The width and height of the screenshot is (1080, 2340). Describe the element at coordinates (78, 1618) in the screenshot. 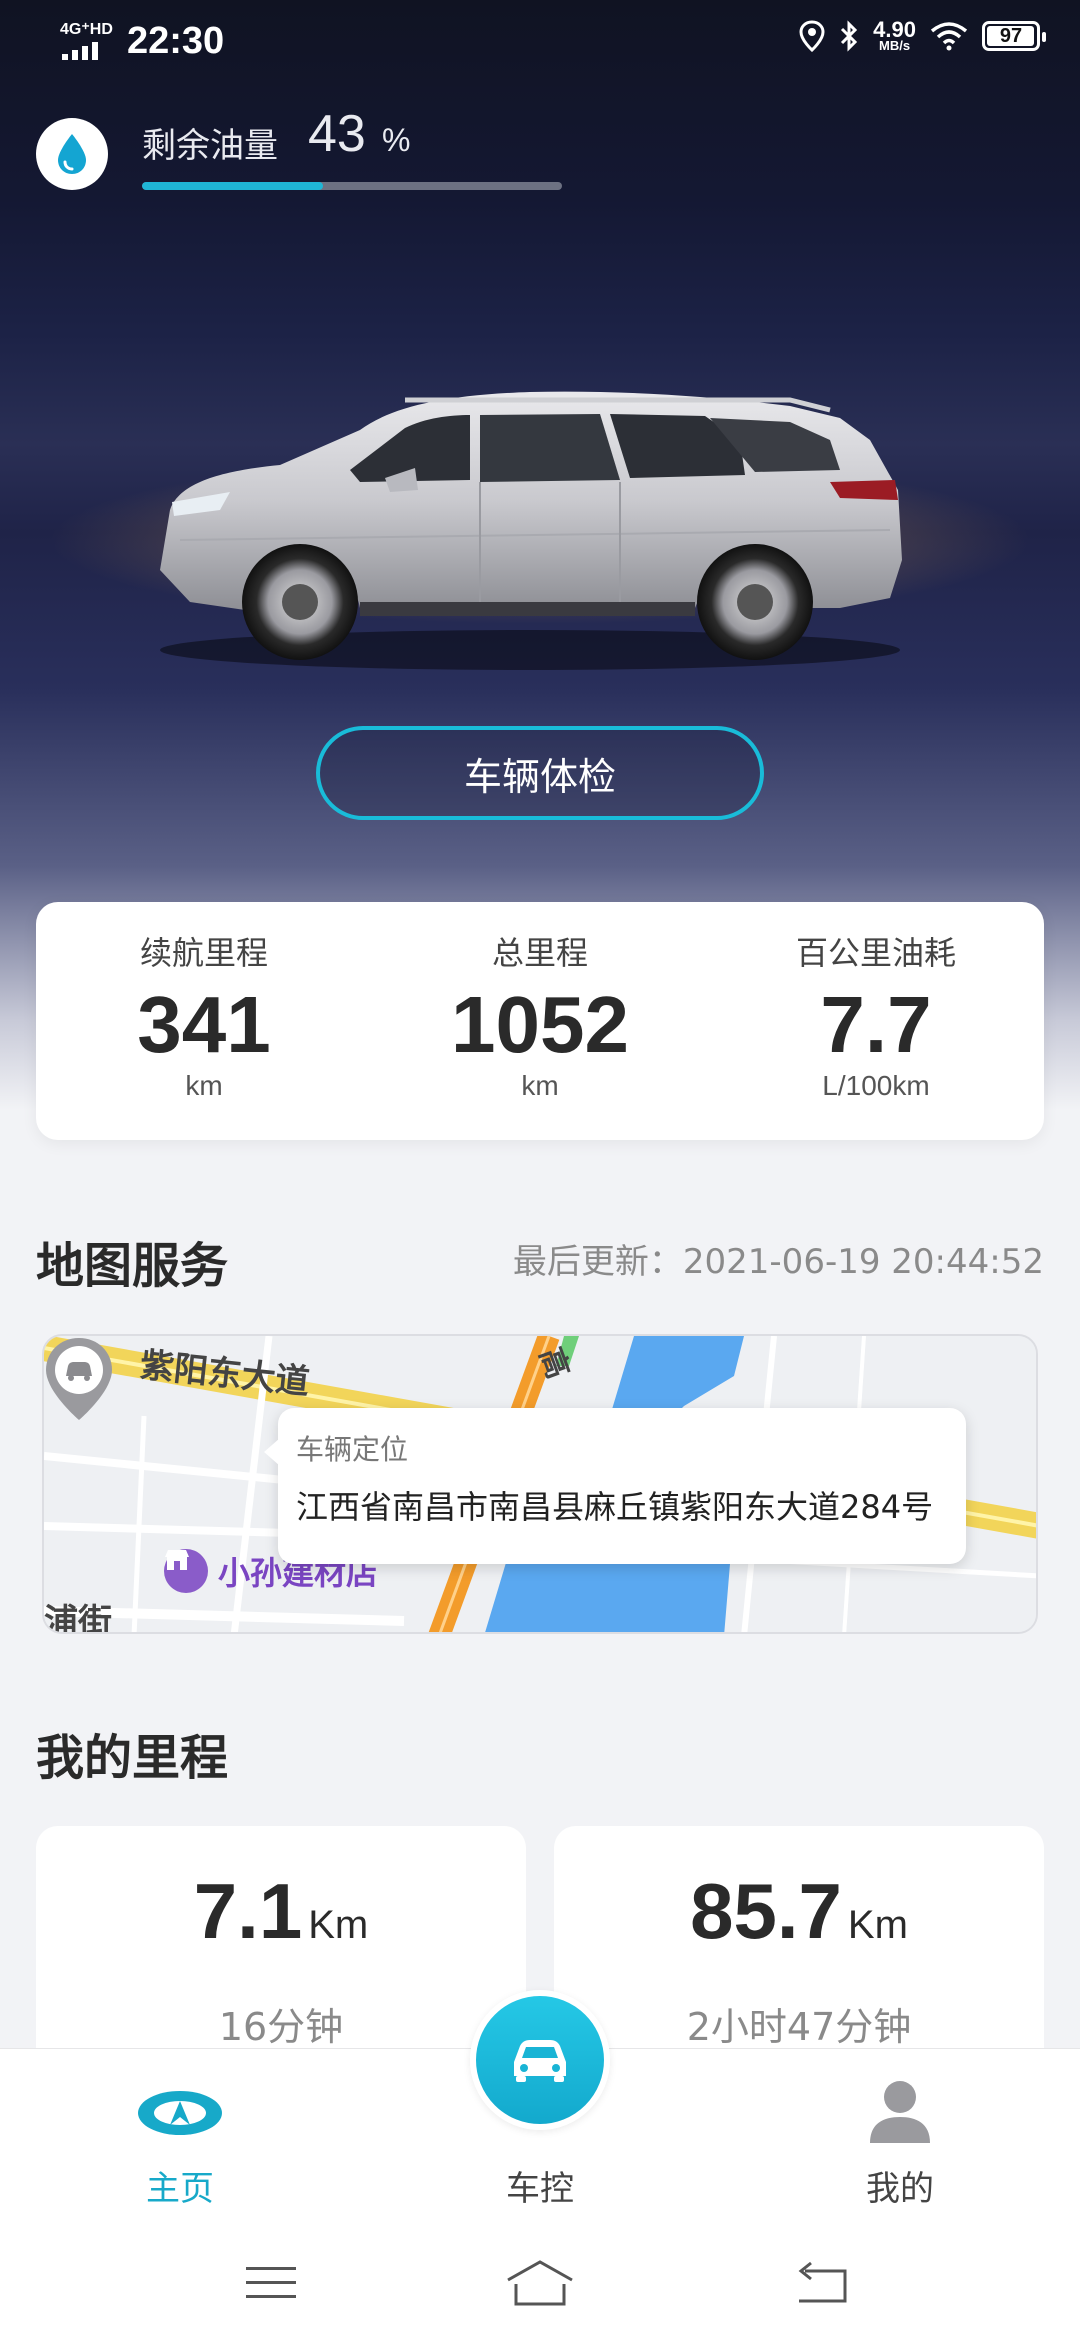

I see `road-label: 浦街` at that location.